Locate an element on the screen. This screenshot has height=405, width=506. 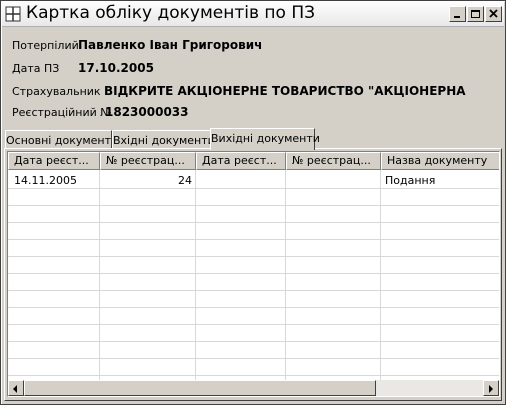
close-button is located at coordinates (493, 14).